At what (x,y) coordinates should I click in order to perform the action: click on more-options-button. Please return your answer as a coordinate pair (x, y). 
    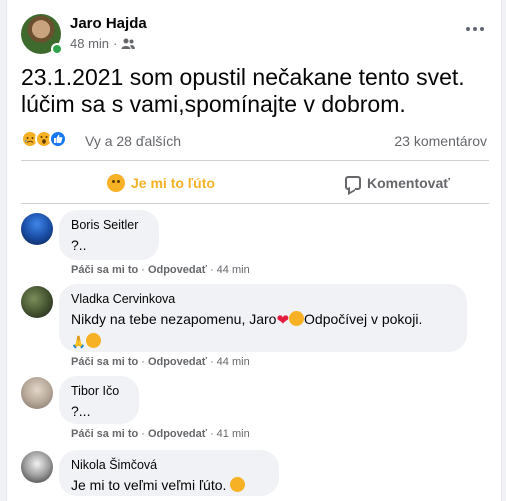
    Looking at the image, I should click on (475, 29).